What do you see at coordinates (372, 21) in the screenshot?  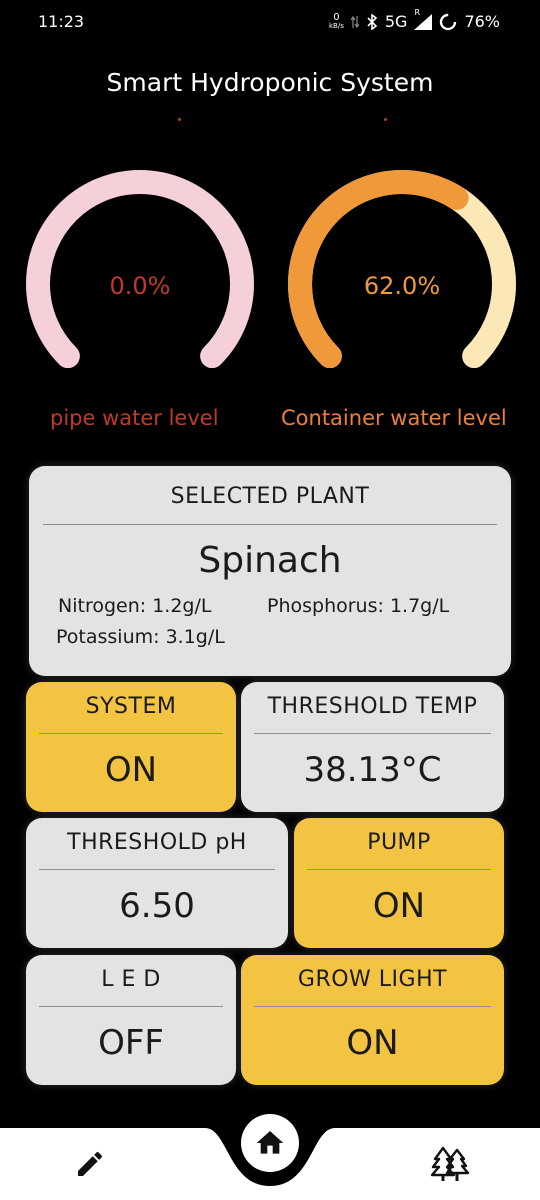 I see `bluetooth-icon` at bounding box center [372, 21].